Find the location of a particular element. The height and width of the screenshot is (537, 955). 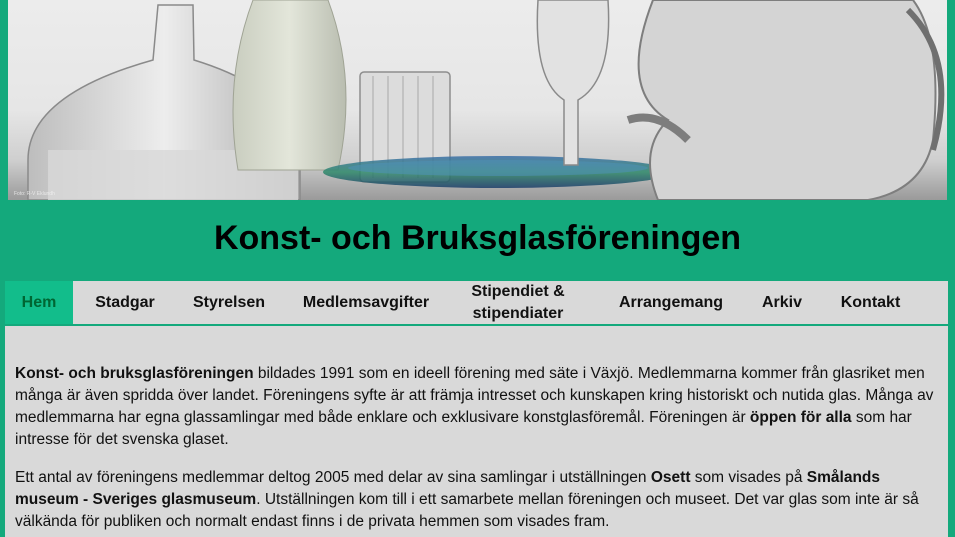

nav-label: Arrangemang is located at coordinates (671, 302).